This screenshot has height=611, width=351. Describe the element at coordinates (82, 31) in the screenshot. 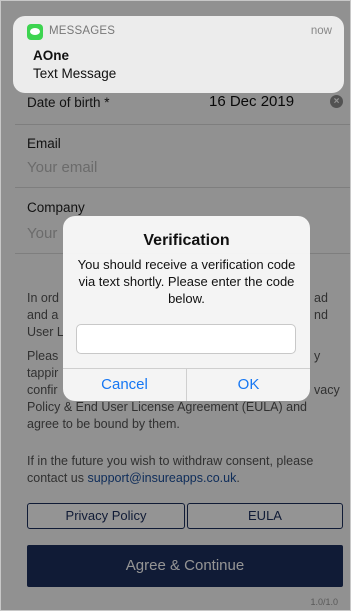

I see `notification-app-name: MESSAGES` at that location.